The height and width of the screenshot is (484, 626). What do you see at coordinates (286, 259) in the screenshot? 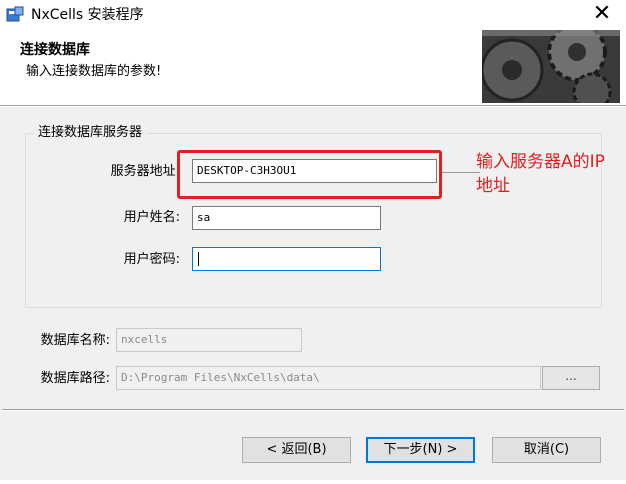
I see `password-input` at bounding box center [286, 259].